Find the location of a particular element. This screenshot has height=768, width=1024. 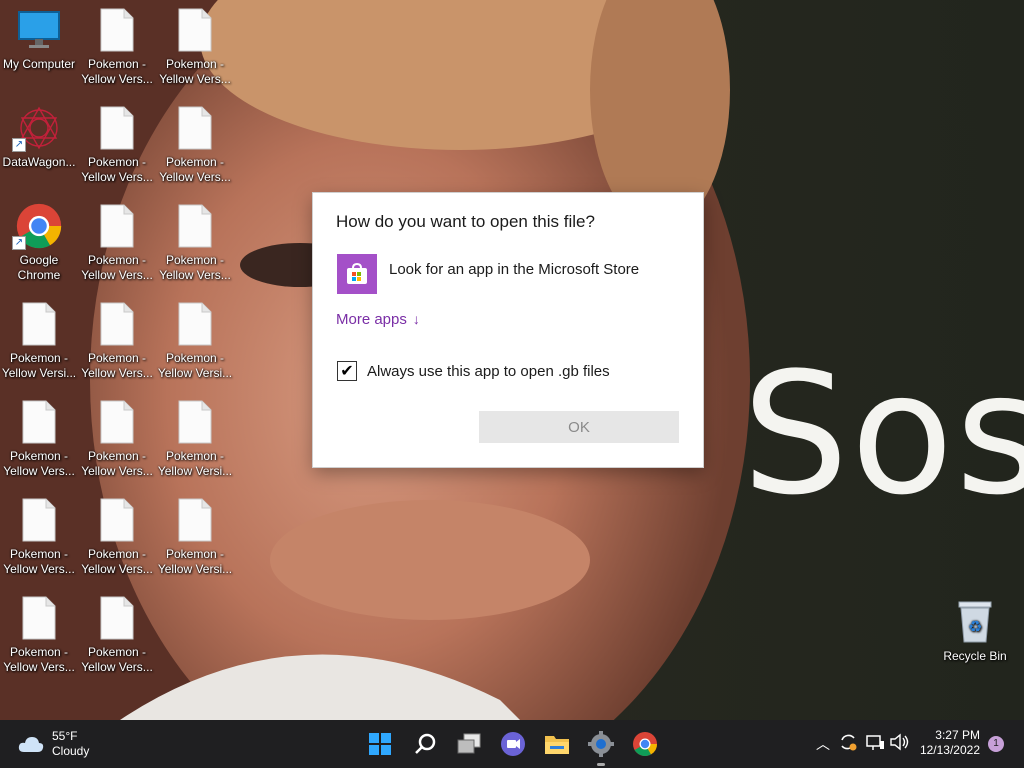

desktop-icon: My Computer is located at coordinates (39, 39).